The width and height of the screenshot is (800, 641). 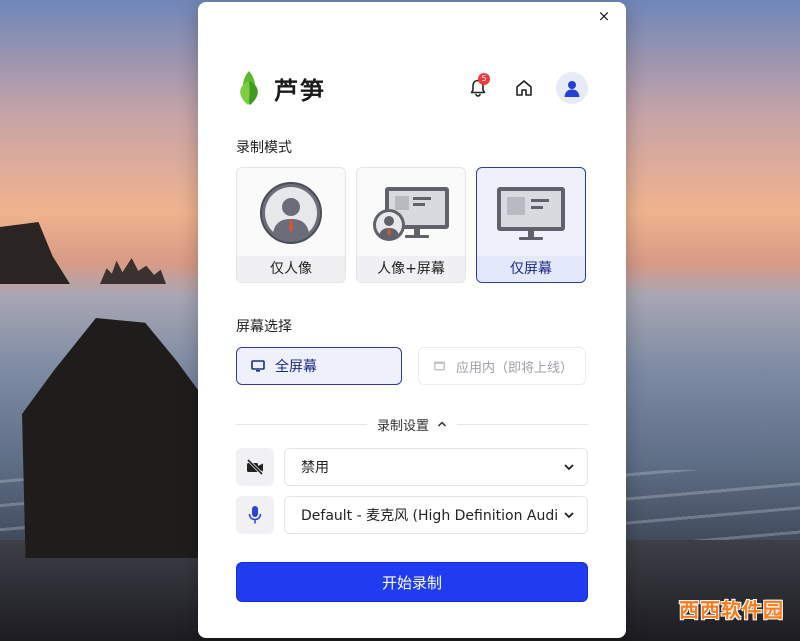 What do you see at coordinates (484, 79) in the screenshot?
I see `notification-badge: 5` at bounding box center [484, 79].